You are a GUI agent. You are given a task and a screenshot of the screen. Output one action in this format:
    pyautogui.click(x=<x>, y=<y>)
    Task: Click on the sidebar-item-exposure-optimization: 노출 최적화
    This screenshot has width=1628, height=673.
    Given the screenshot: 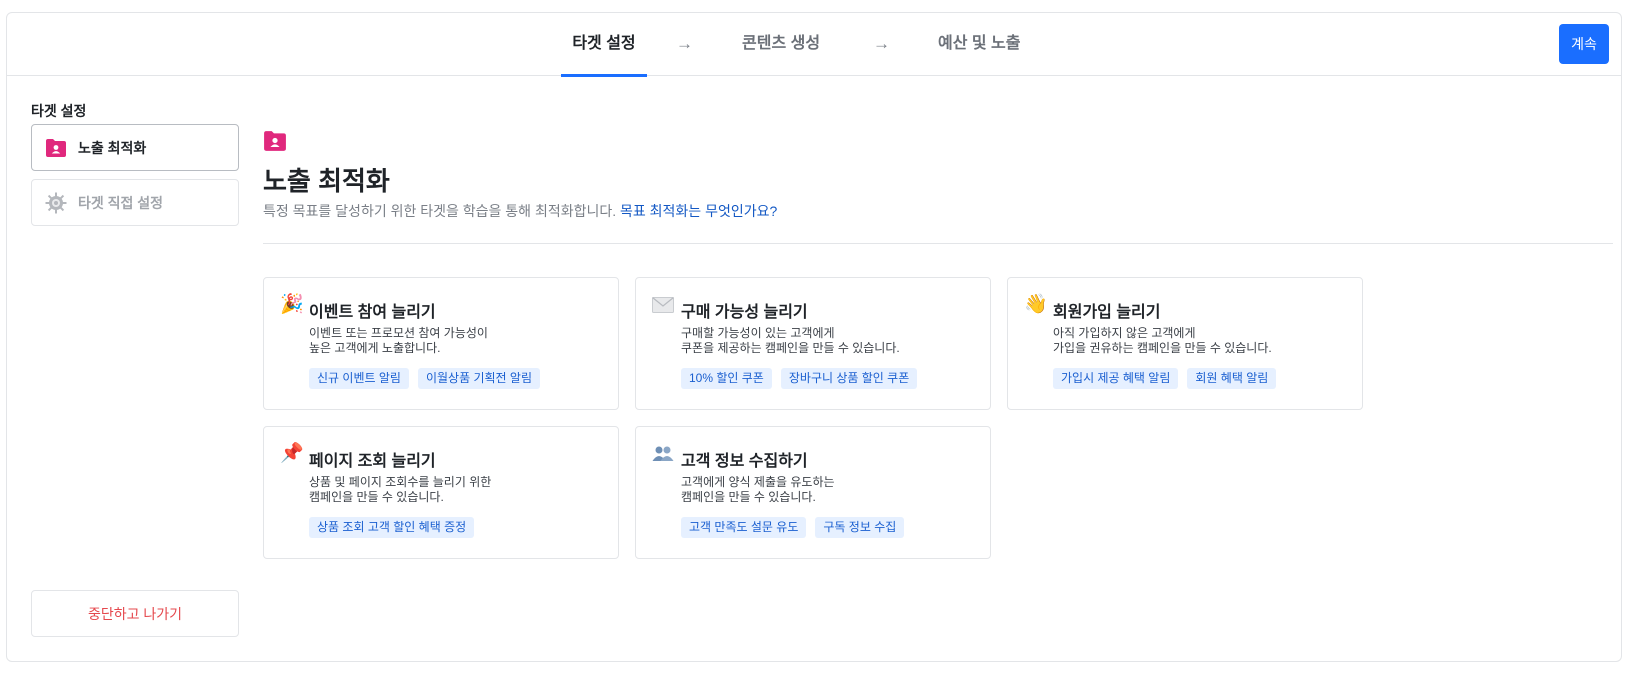 What is the action you would take?
    pyautogui.click(x=135, y=147)
    